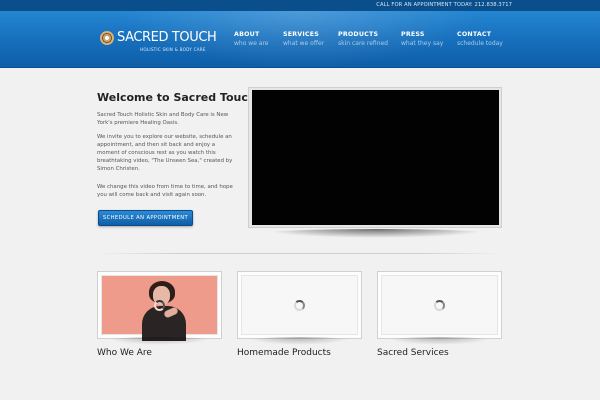 This screenshot has width=600, height=400. I want to click on nav-press: PRESS what they say, so click(422, 39).